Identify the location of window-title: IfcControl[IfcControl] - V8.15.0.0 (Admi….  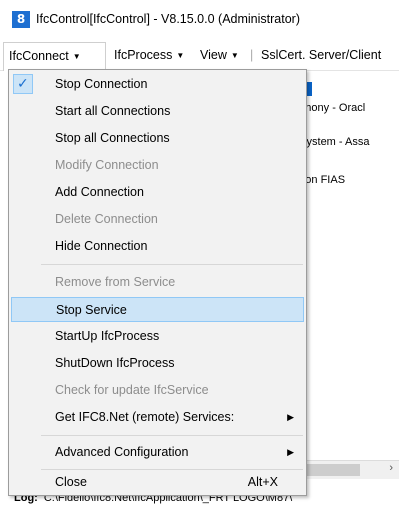
(168, 19).